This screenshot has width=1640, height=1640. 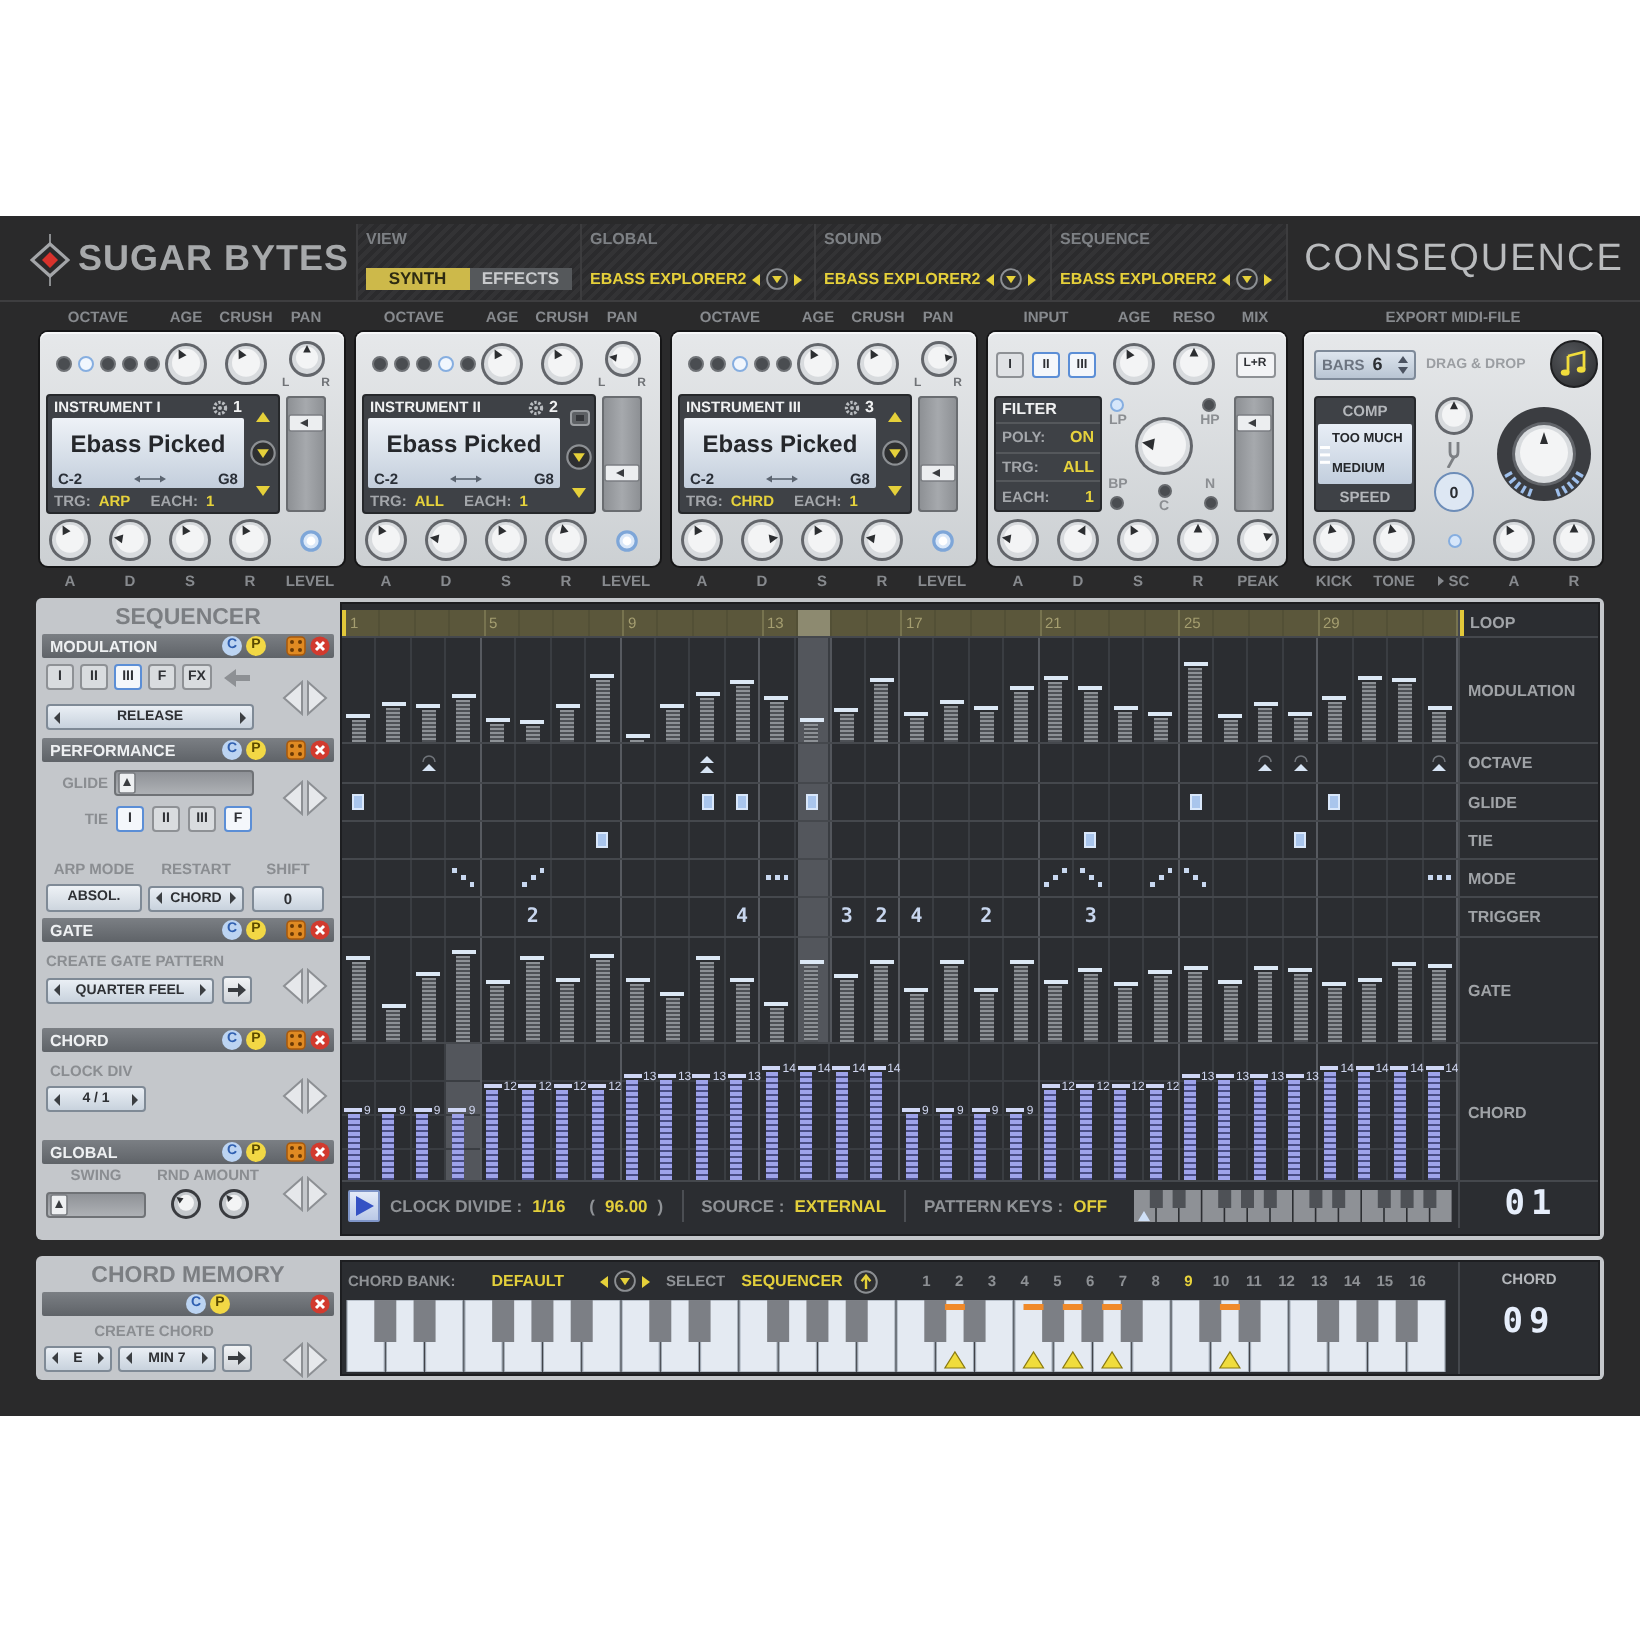 What do you see at coordinates (316, 798) in the screenshot?
I see `shift-right-icon` at bounding box center [316, 798].